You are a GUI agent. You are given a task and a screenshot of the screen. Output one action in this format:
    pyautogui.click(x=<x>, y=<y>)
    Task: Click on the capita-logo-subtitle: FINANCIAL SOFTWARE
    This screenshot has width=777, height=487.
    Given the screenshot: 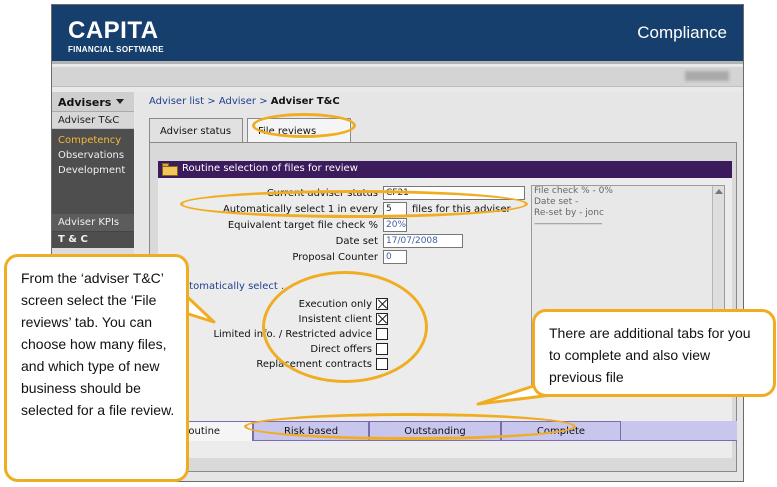 What is the action you would take?
    pyautogui.click(x=116, y=49)
    